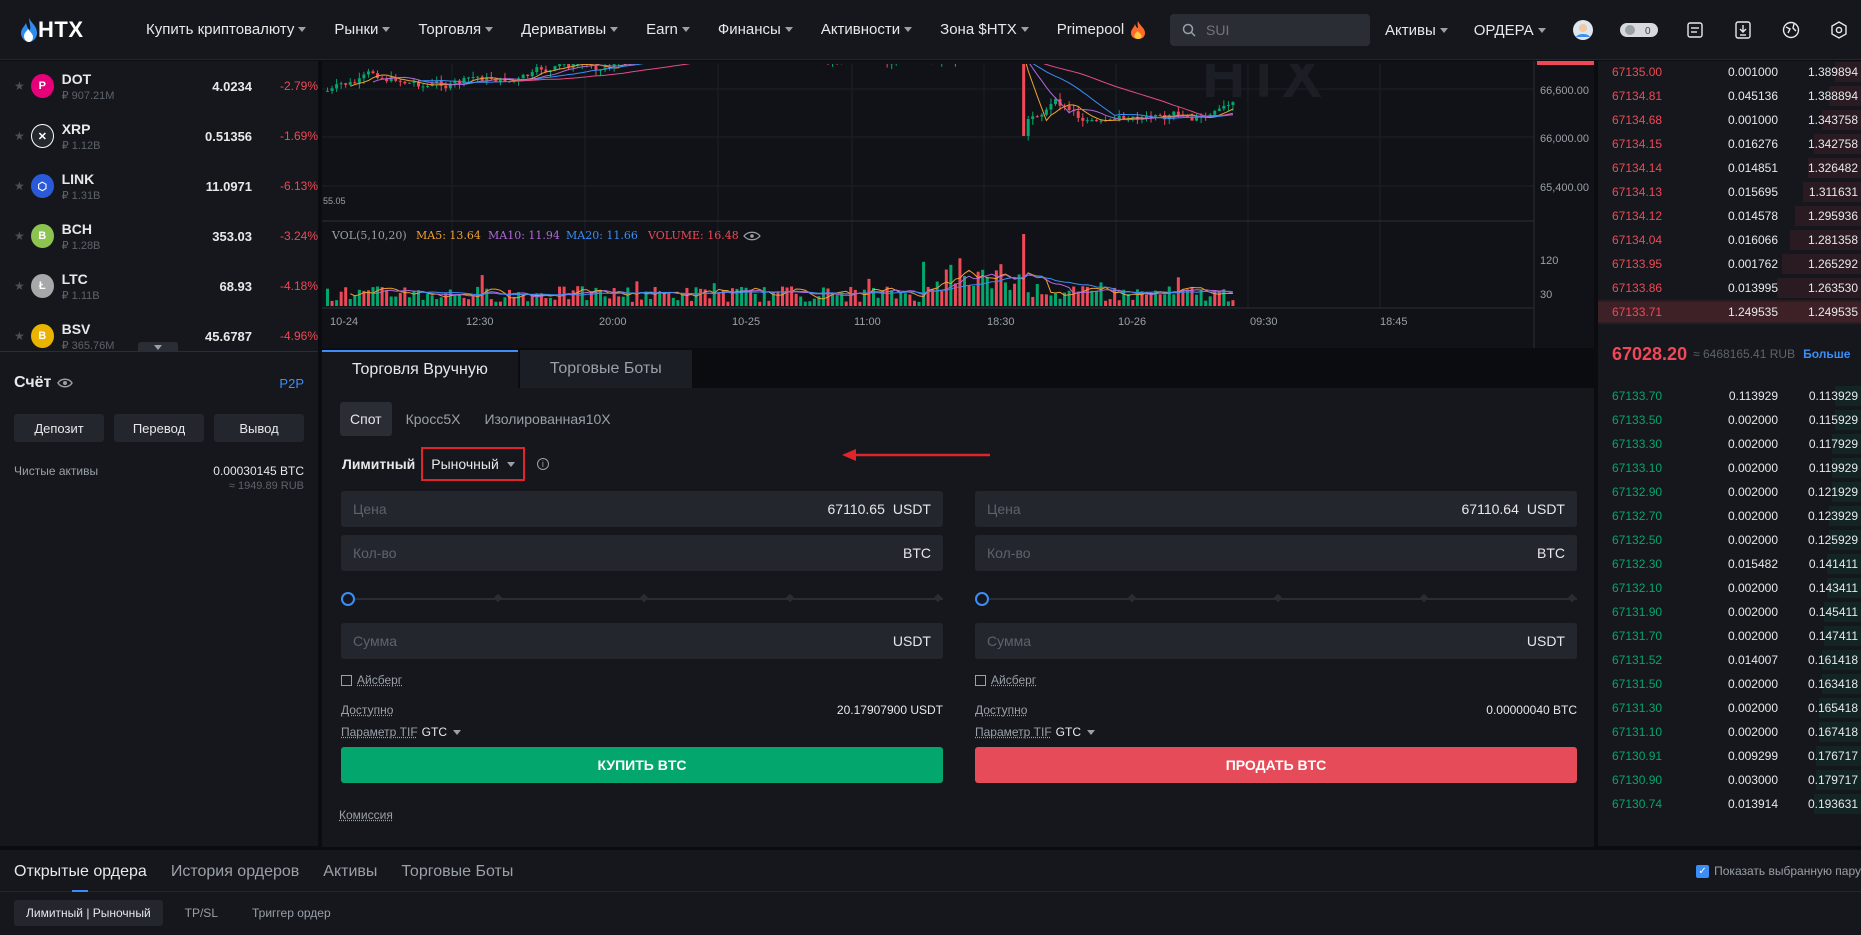  Describe the element at coordinates (1729, 804) in the screenshot. I see `bid-row: 67130.74 0.013914 0.193631` at that location.